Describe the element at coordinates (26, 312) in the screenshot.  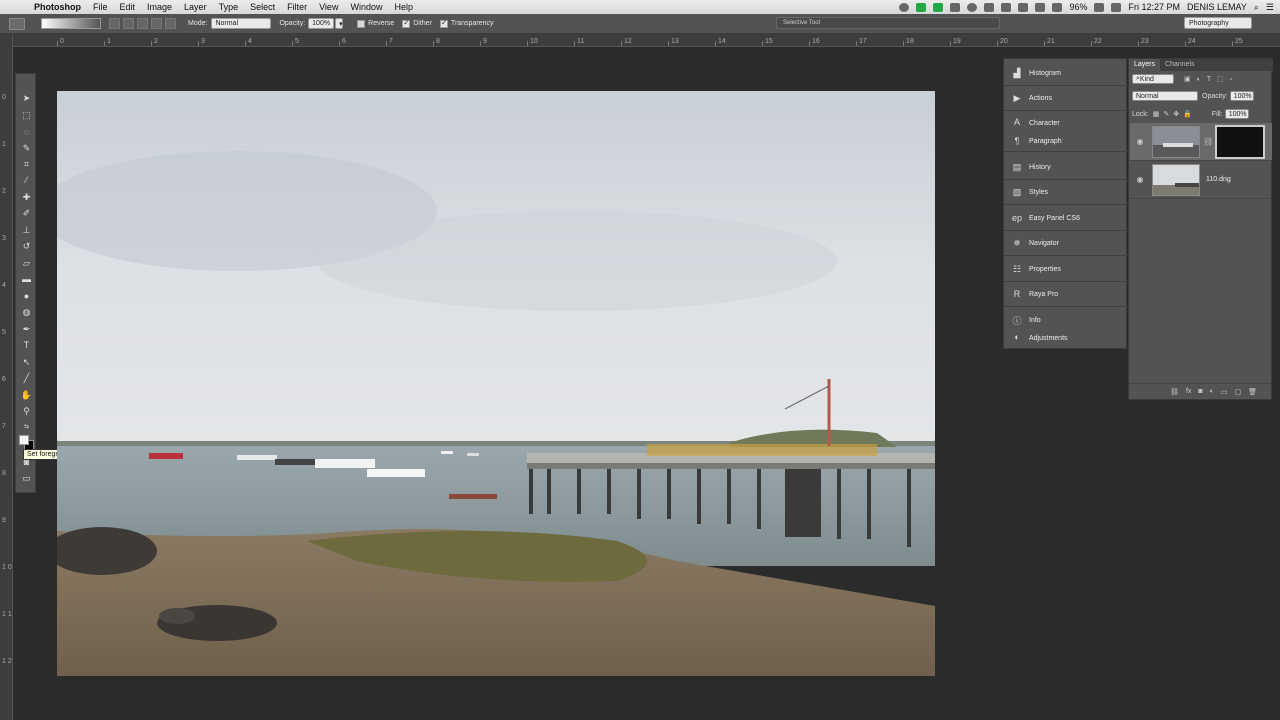
I see `dodge-tool-icon: ◍` at that location.